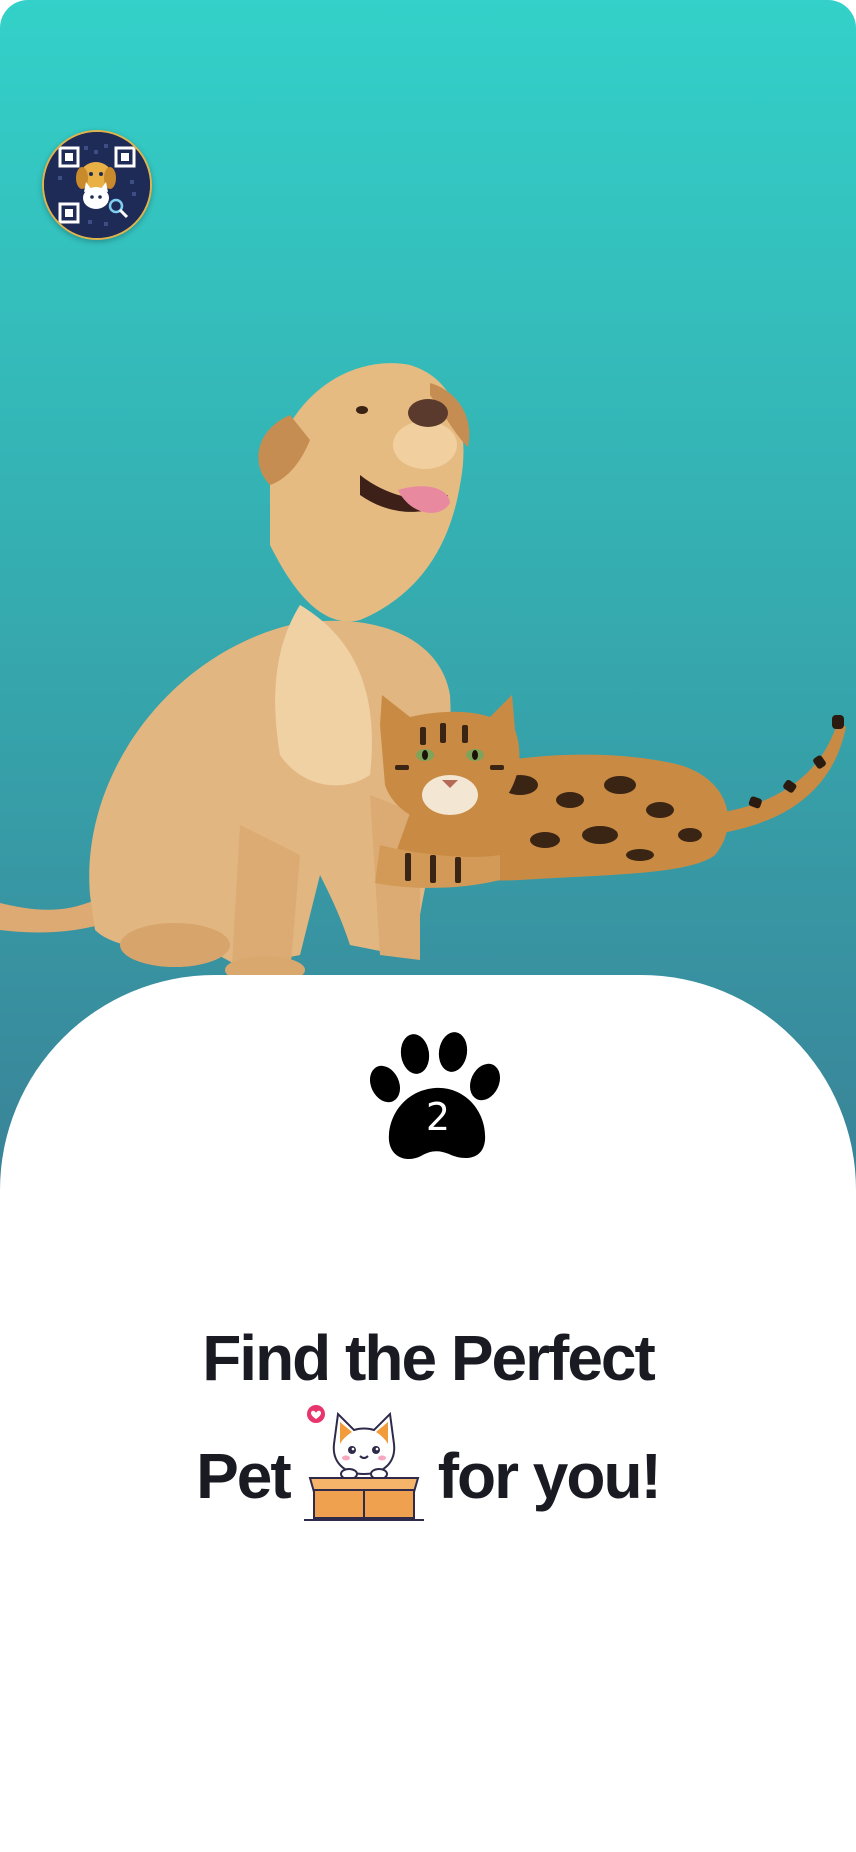  I want to click on onboarding-headline: Find the Perfect Pet for you!, so click(428, 1417).